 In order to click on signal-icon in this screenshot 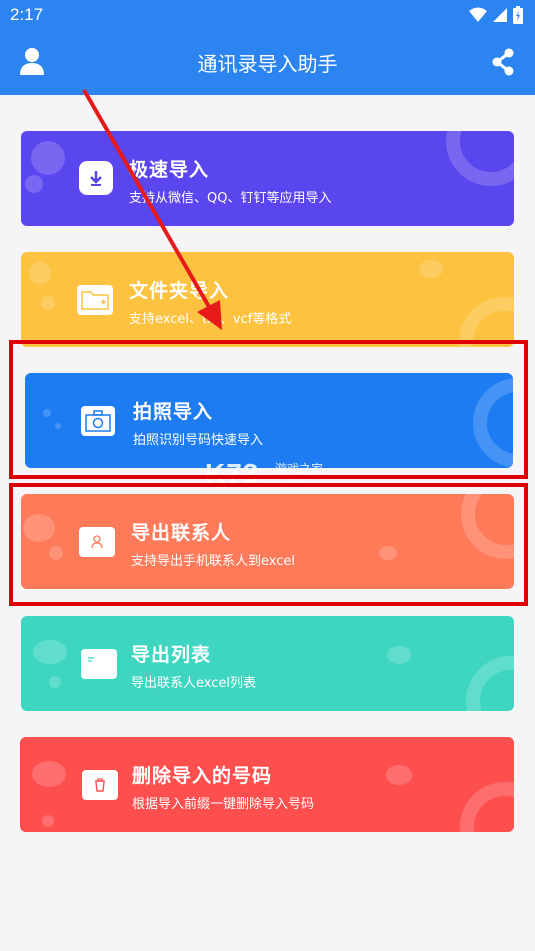, I will do `click(500, 15)`.